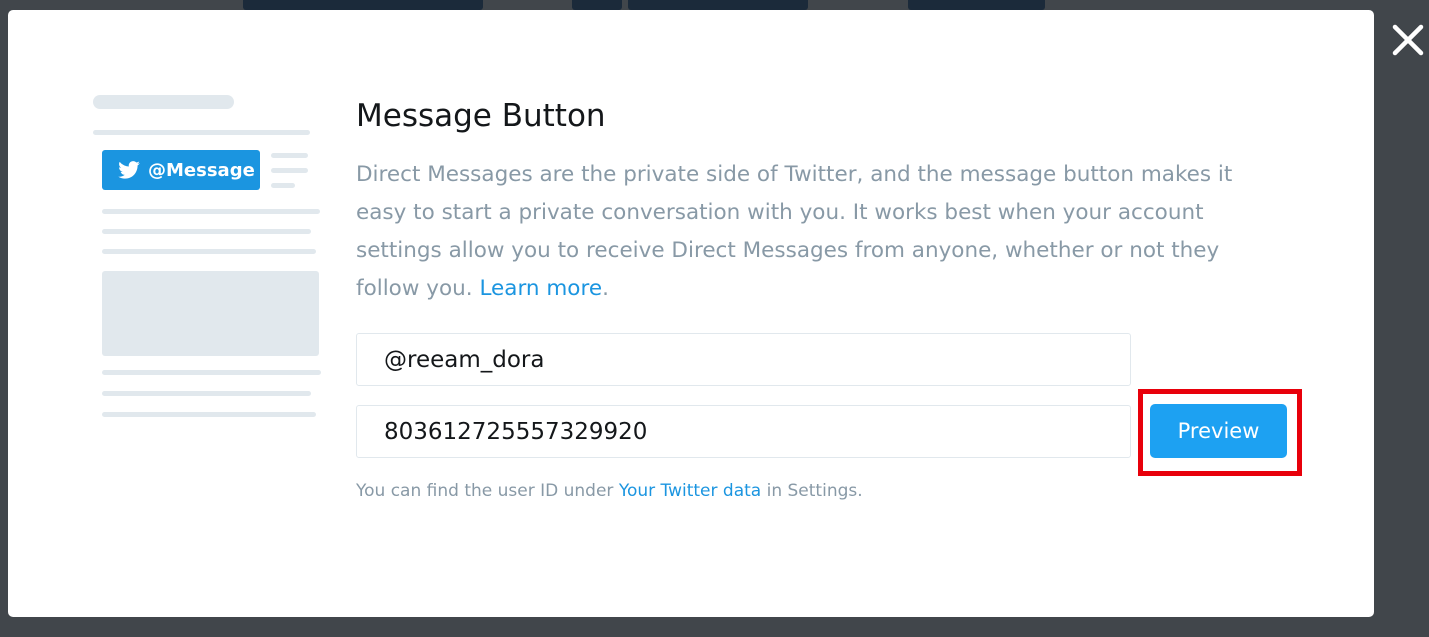 The height and width of the screenshot is (637, 1429). Describe the element at coordinates (743, 359) in the screenshot. I see `screen-name-input` at that location.